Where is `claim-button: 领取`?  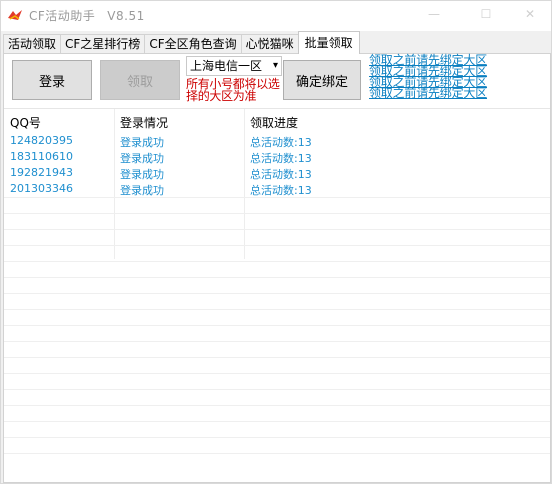
claim-button: 领取 is located at coordinates (140, 80).